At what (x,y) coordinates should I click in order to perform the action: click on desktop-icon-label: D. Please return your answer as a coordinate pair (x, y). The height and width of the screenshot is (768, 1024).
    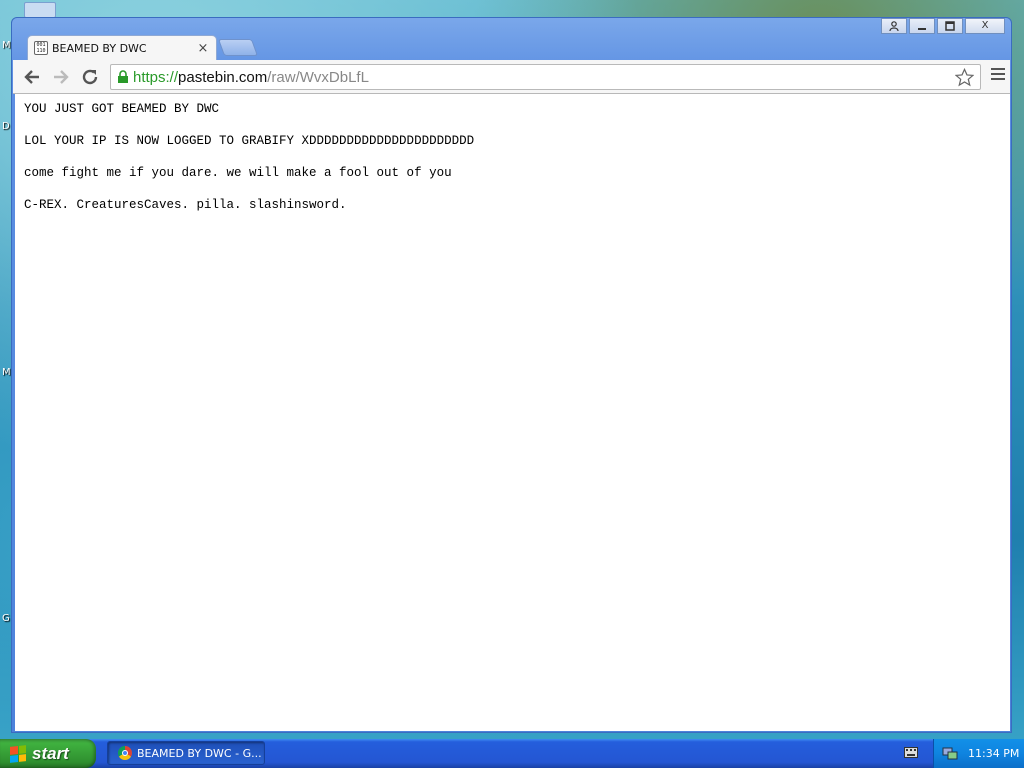
    Looking at the image, I should click on (6, 126).